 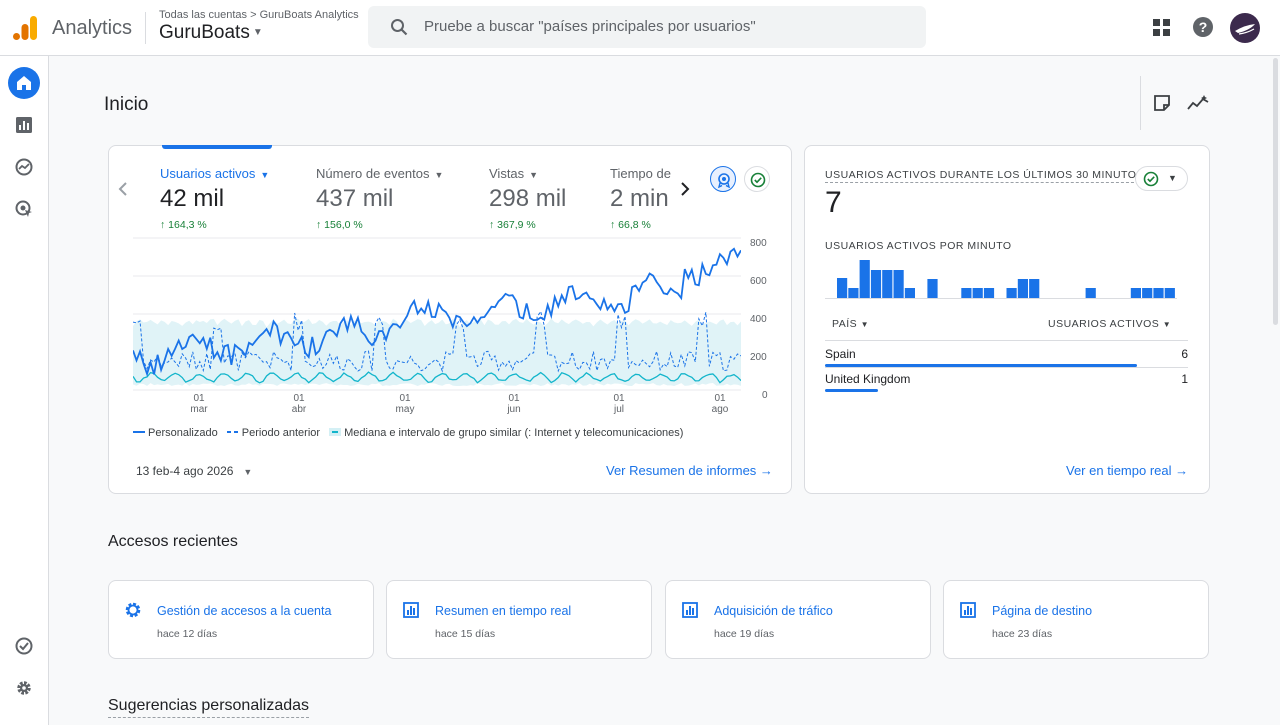 What do you see at coordinates (773, 611) in the screenshot?
I see `recent-card-title: Adquisición de tráfico` at bounding box center [773, 611].